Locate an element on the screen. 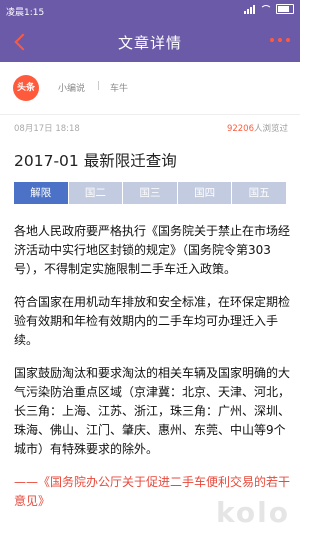  tab-guo4: 国四 is located at coordinates (205, 193).